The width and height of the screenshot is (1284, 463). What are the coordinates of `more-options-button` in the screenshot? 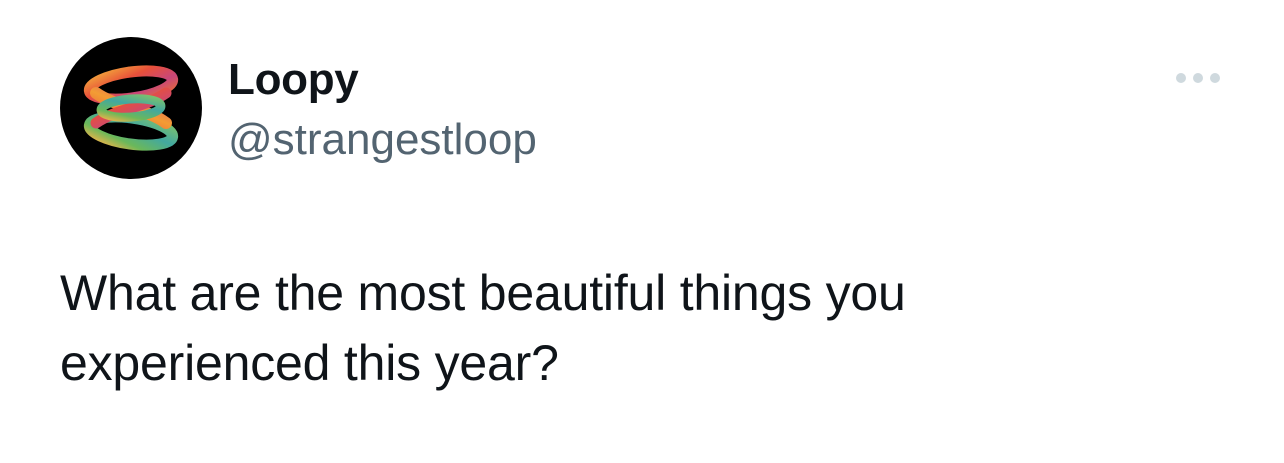 It's located at (1198, 78).